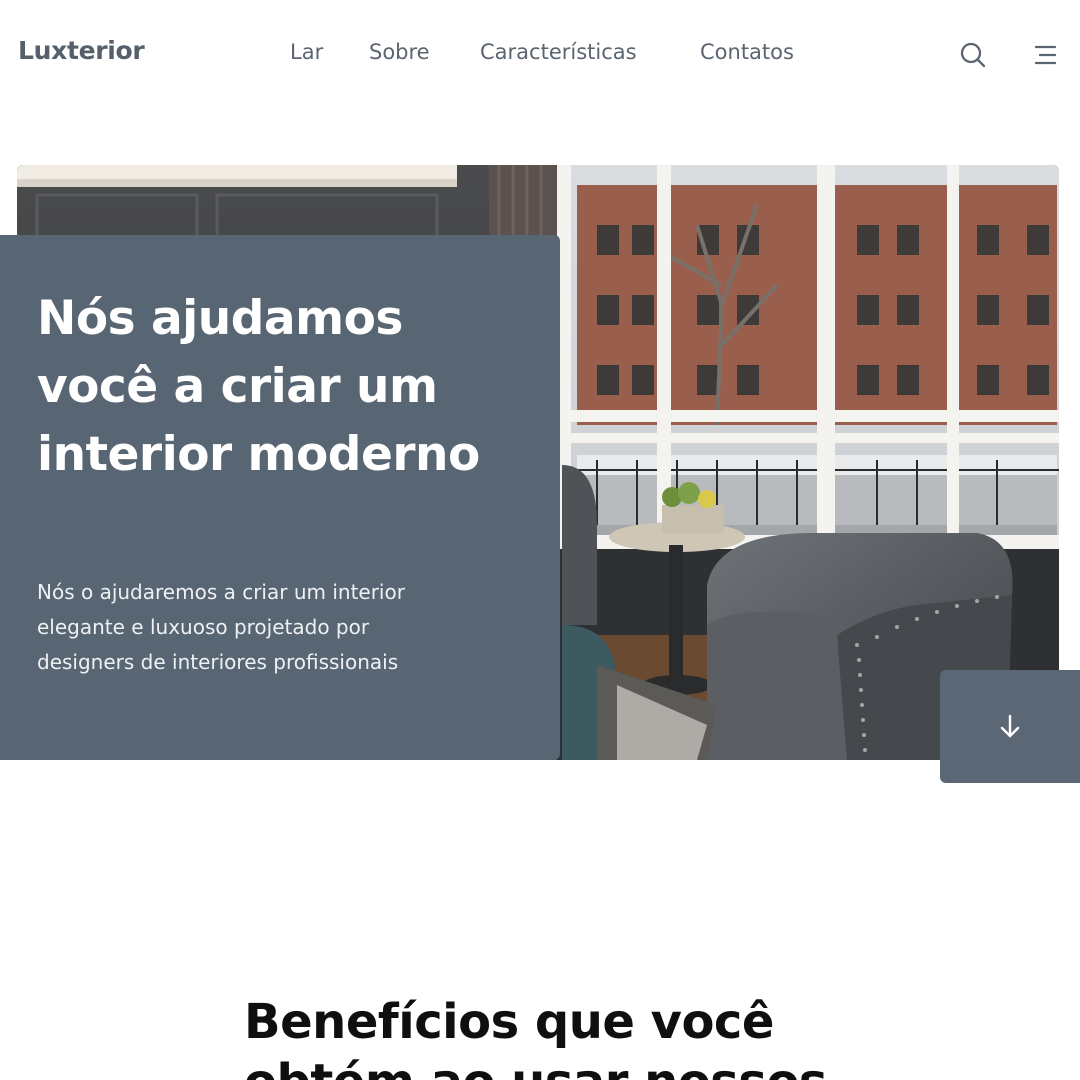 This screenshot has height=1080, width=1080. I want to click on nav-link-lar: Lar, so click(306, 52).